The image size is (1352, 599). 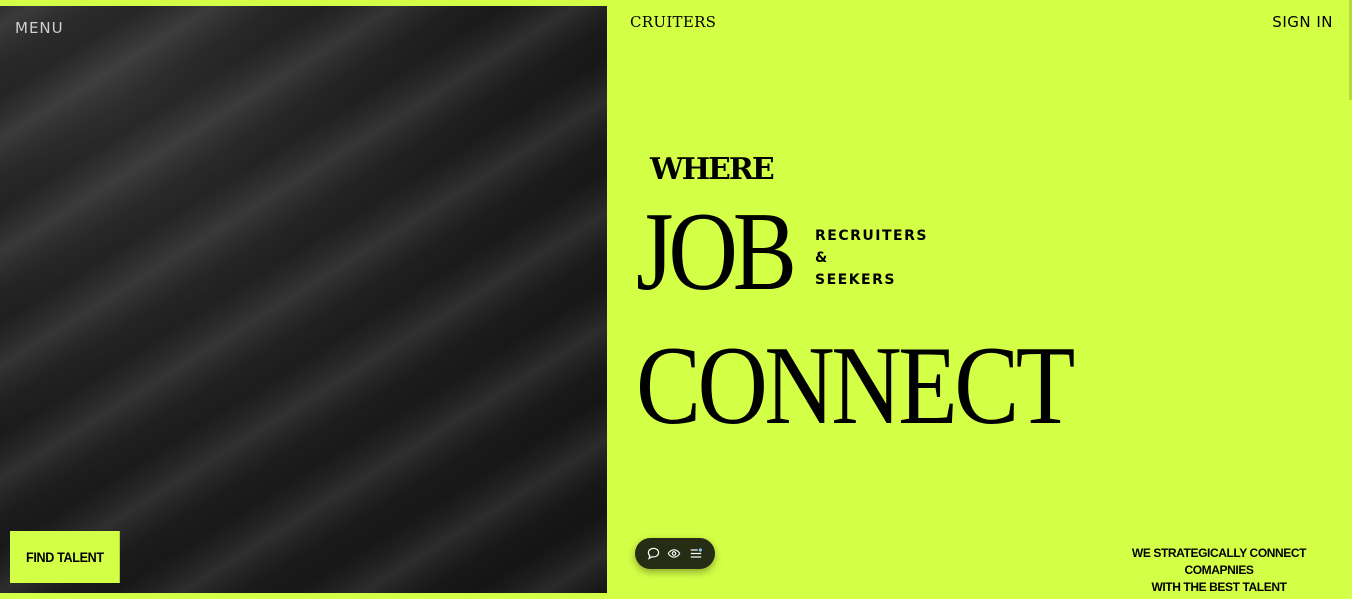 What do you see at coordinates (855, 280) in the screenshot?
I see `side-line-seekers: SEEKERS` at bounding box center [855, 280].